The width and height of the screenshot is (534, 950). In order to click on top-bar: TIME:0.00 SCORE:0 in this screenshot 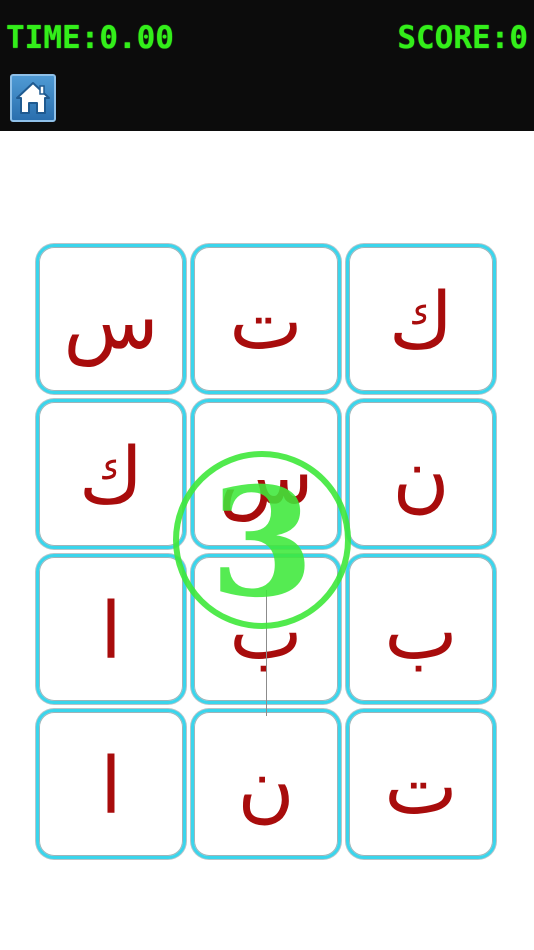, I will do `click(267, 65)`.